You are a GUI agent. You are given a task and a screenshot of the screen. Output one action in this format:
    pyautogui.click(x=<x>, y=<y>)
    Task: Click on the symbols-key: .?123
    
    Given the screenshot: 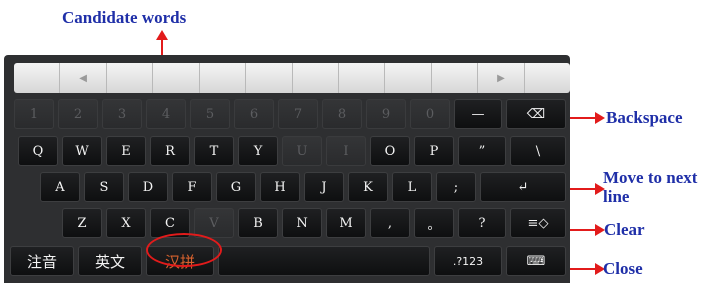 What is the action you would take?
    pyautogui.click(x=468, y=261)
    